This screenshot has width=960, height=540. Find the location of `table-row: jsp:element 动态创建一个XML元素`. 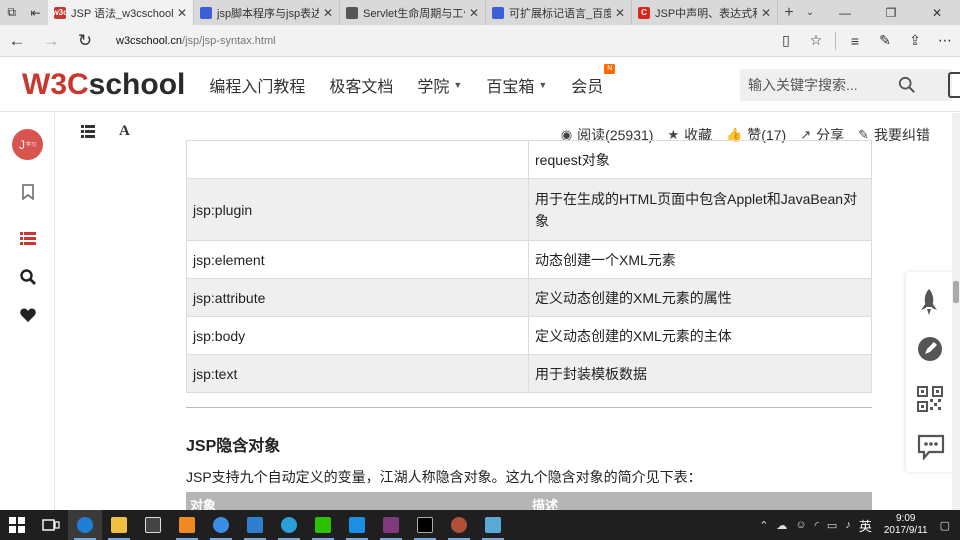

table-row: jsp:element 动态创建一个XML元素 is located at coordinates (529, 259).